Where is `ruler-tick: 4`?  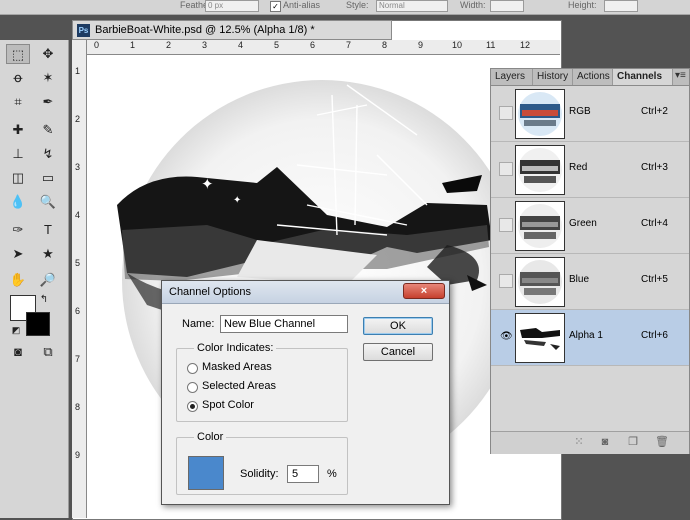
ruler-tick: 4 is located at coordinates (78, 215).